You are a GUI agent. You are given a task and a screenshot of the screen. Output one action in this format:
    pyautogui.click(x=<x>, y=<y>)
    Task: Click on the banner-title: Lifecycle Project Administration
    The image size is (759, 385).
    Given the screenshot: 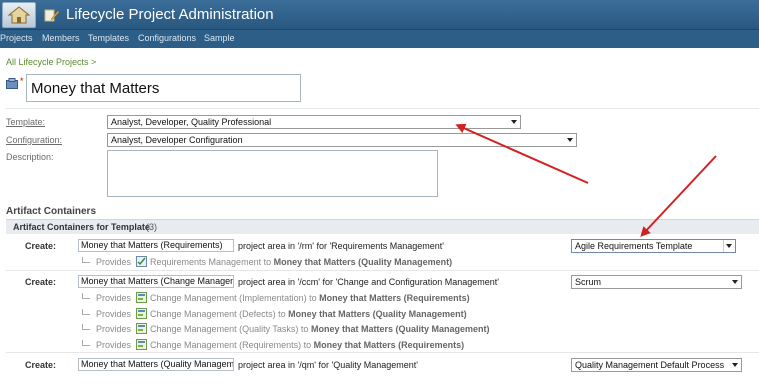 What is the action you would take?
    pyautogui.click(x=170, y=14)
    